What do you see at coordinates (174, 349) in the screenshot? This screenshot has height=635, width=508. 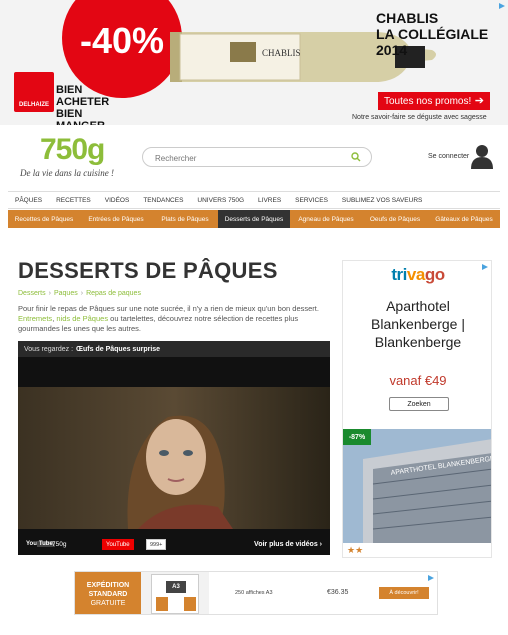 I see `video-title-bar: Vous regardez : Œufs de Pâques surprise` at bounding box center [174, 349].